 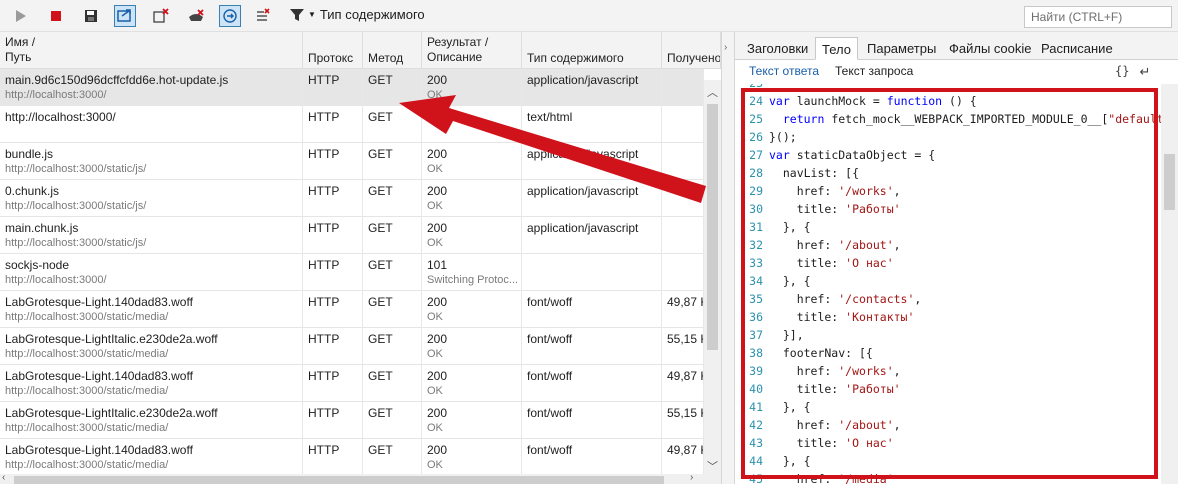 I want to click on scroll-thumb, so click(x=712, y=227).